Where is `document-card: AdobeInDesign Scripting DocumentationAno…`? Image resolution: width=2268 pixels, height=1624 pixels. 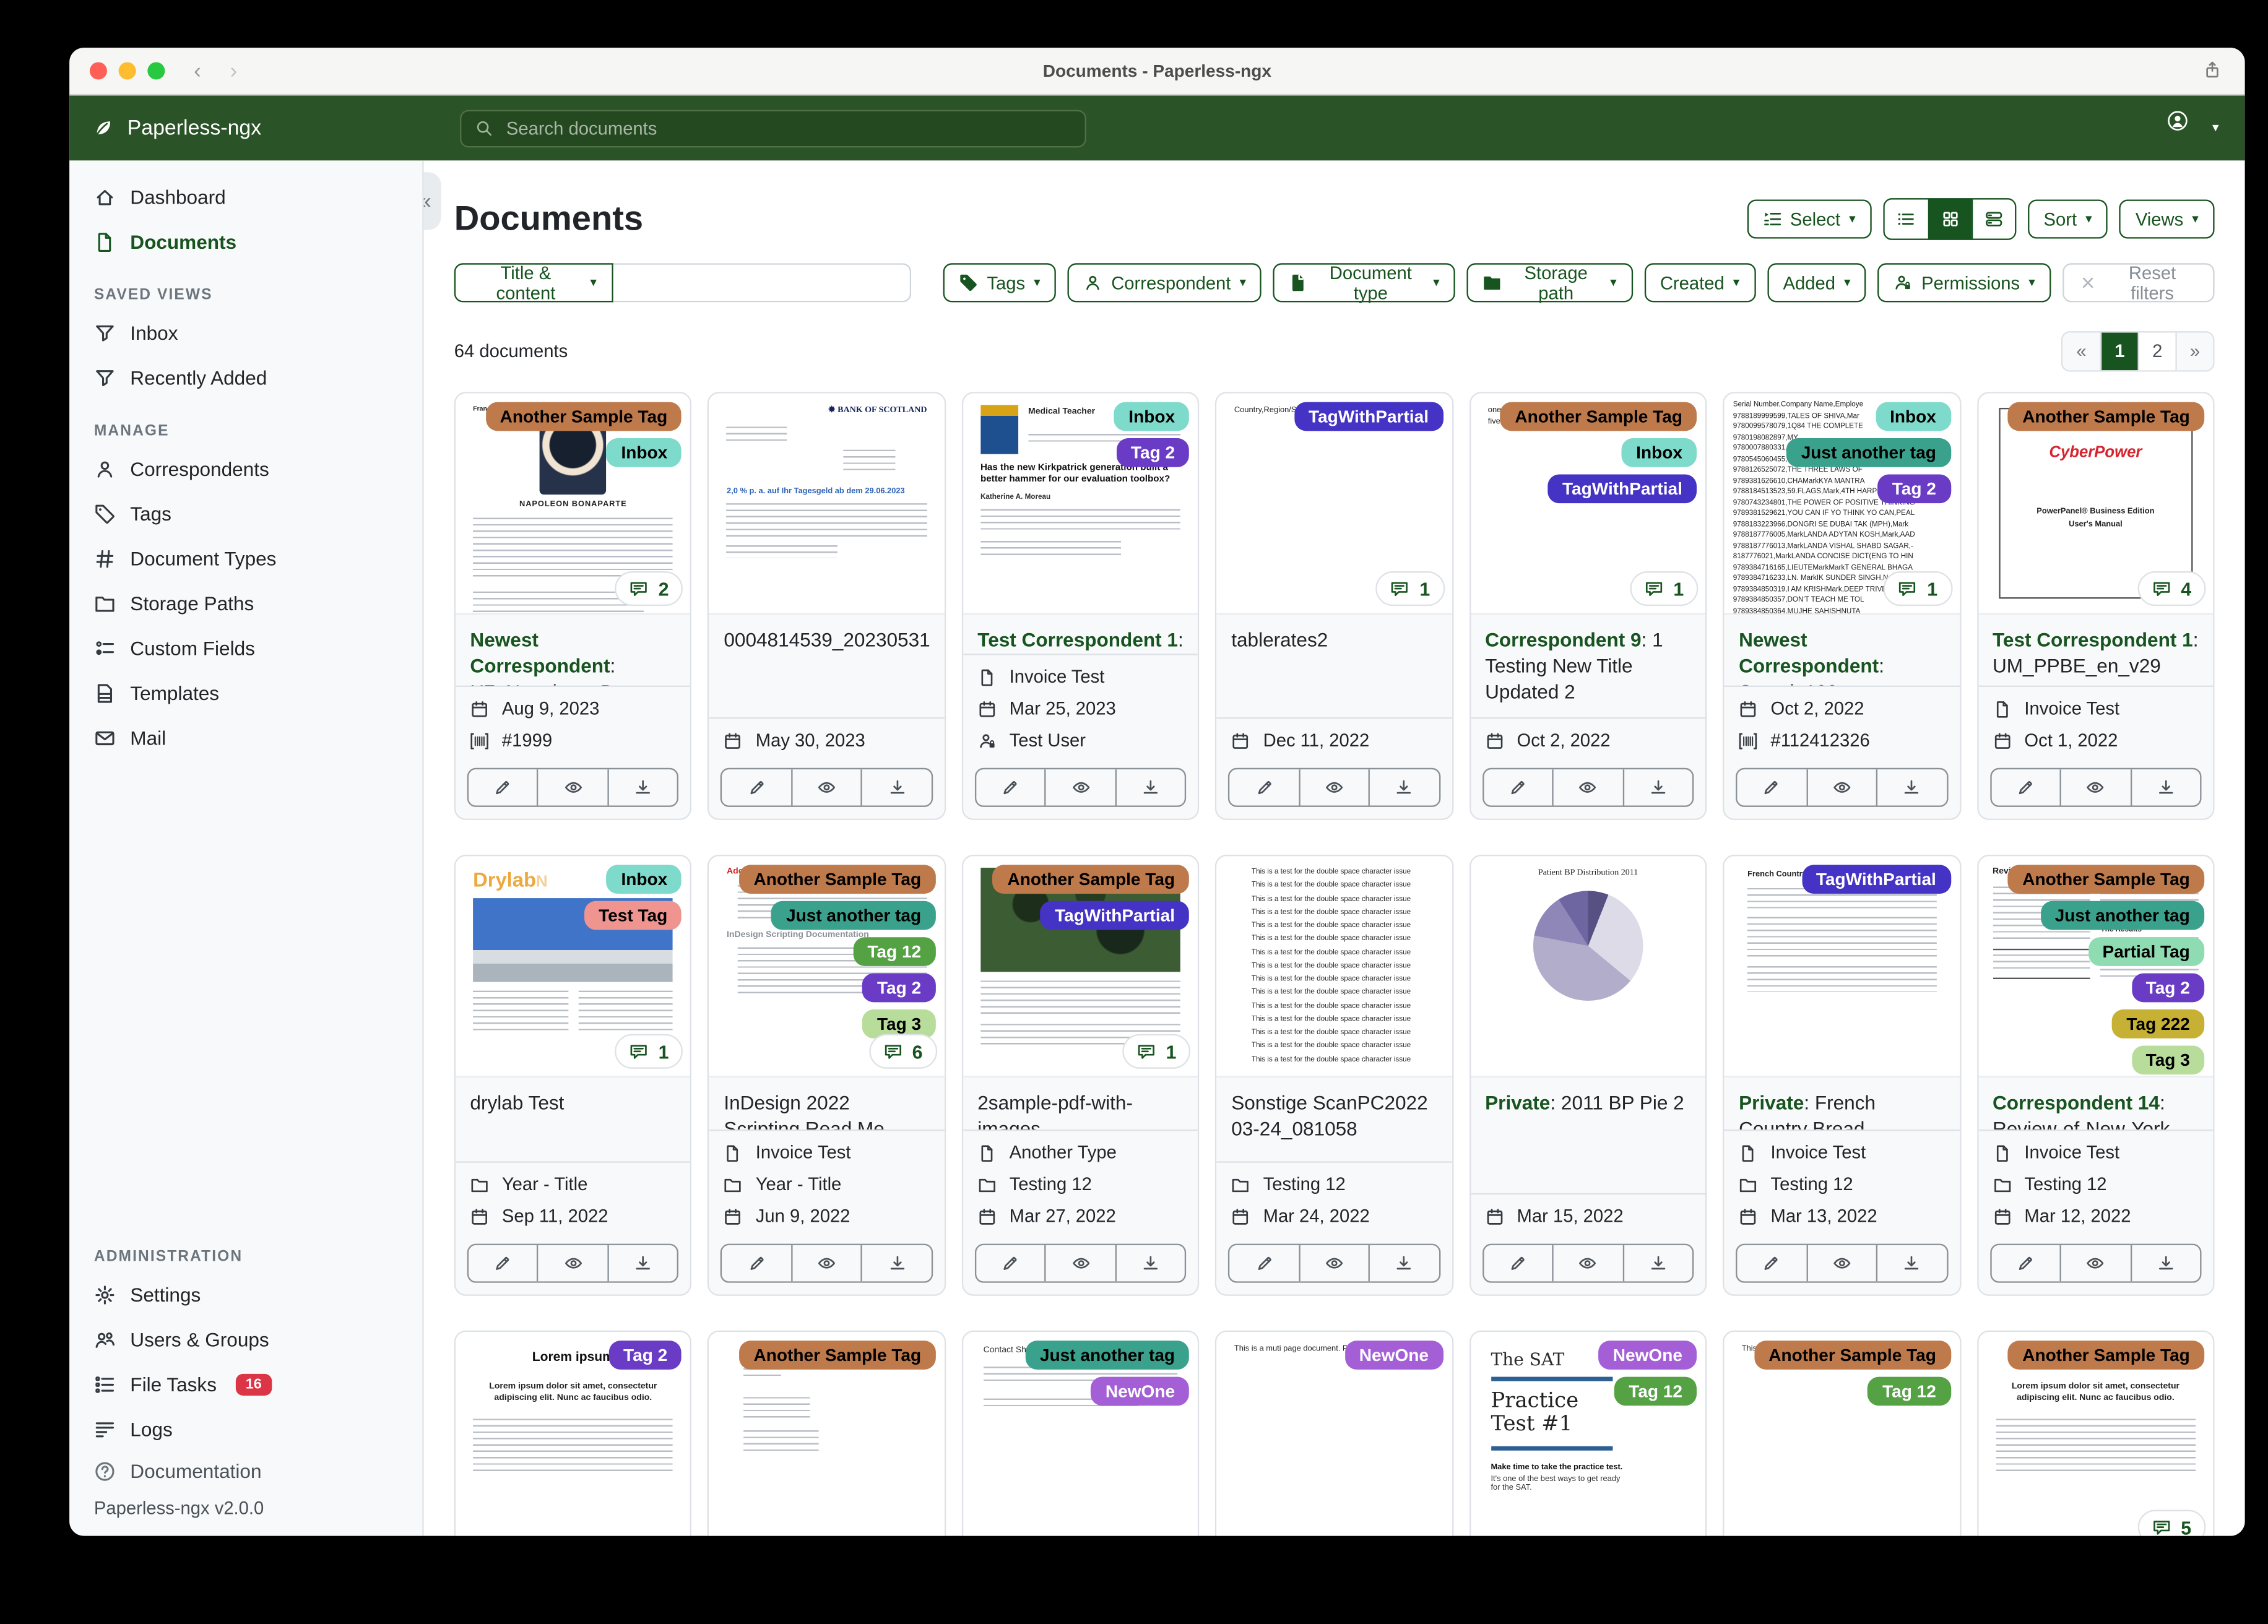
document-card: AdobeInDesign Scripting DocumentationAno… is located at coordinates (827, 1075).